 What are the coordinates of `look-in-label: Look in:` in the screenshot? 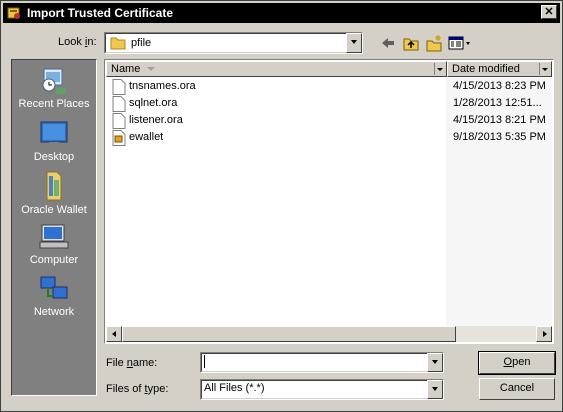 It's located at (77, 42).